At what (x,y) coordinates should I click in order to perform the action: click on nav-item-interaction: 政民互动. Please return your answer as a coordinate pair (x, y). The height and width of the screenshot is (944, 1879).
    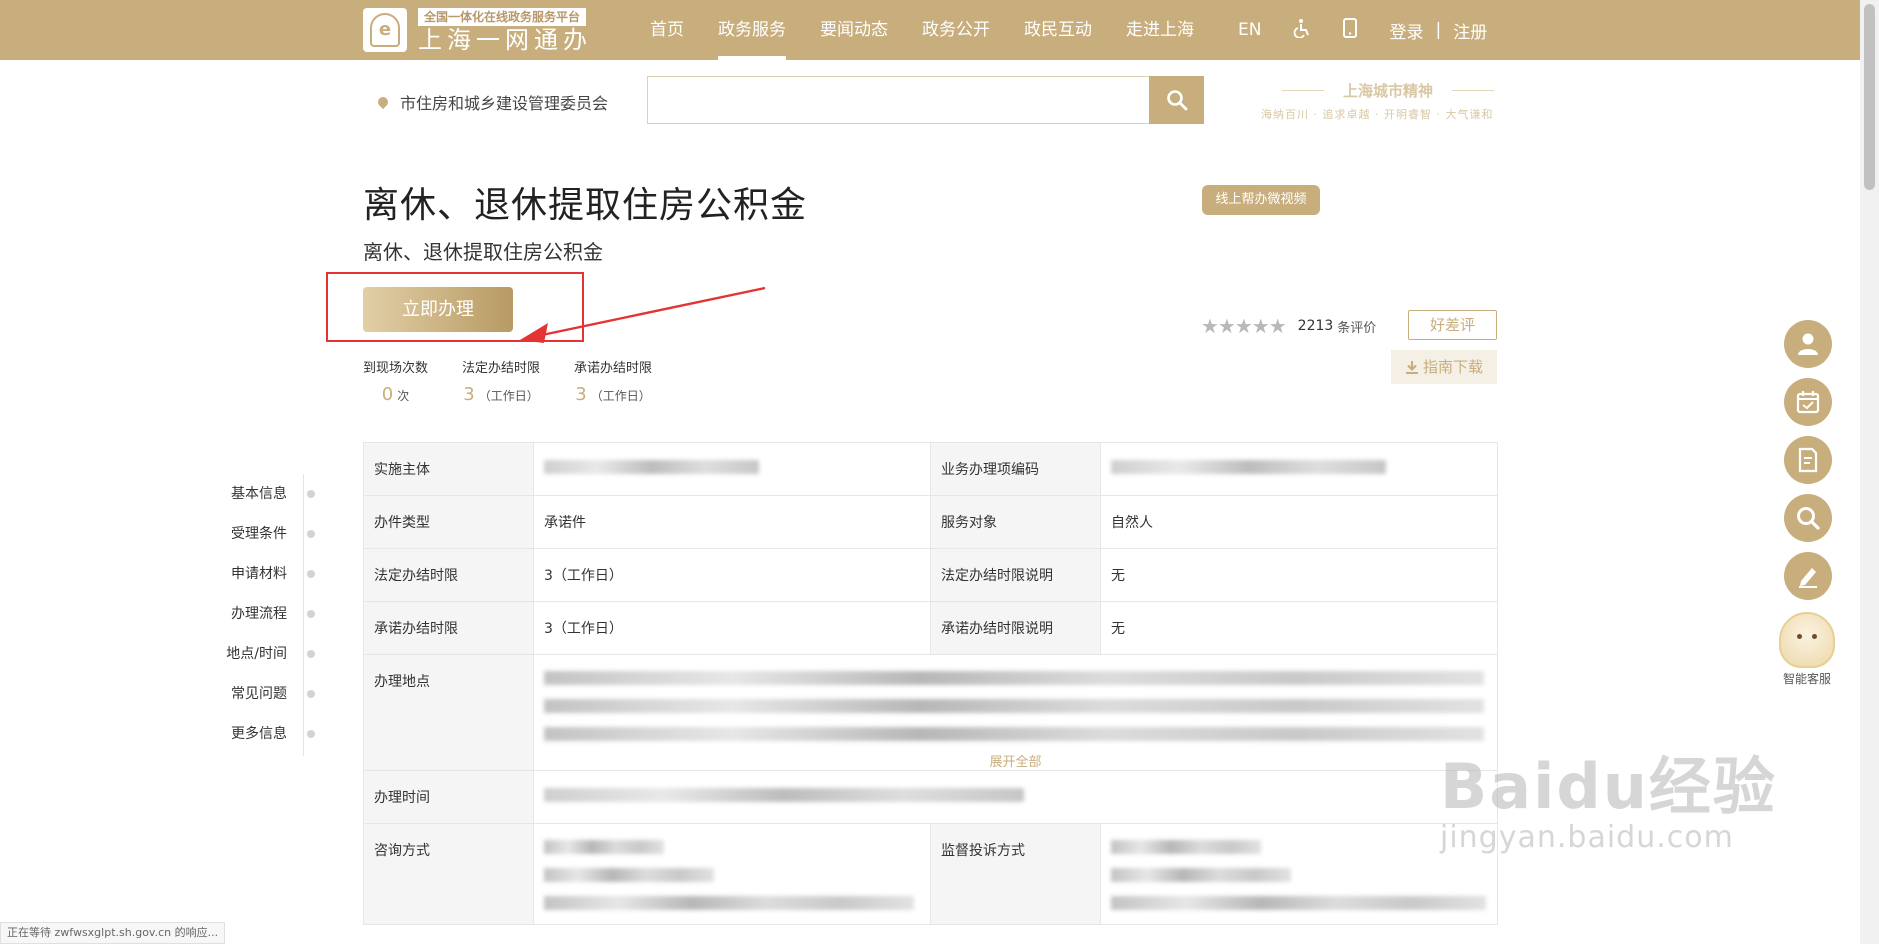
    Looking at the image, I should click on (1058, 30).